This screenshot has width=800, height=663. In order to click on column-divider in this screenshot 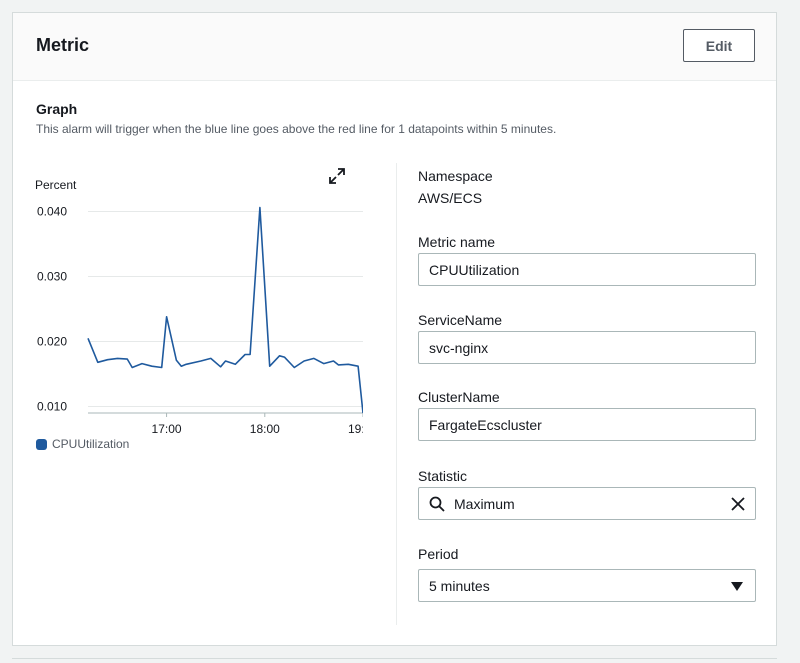, I will do `click(396, 394)`.